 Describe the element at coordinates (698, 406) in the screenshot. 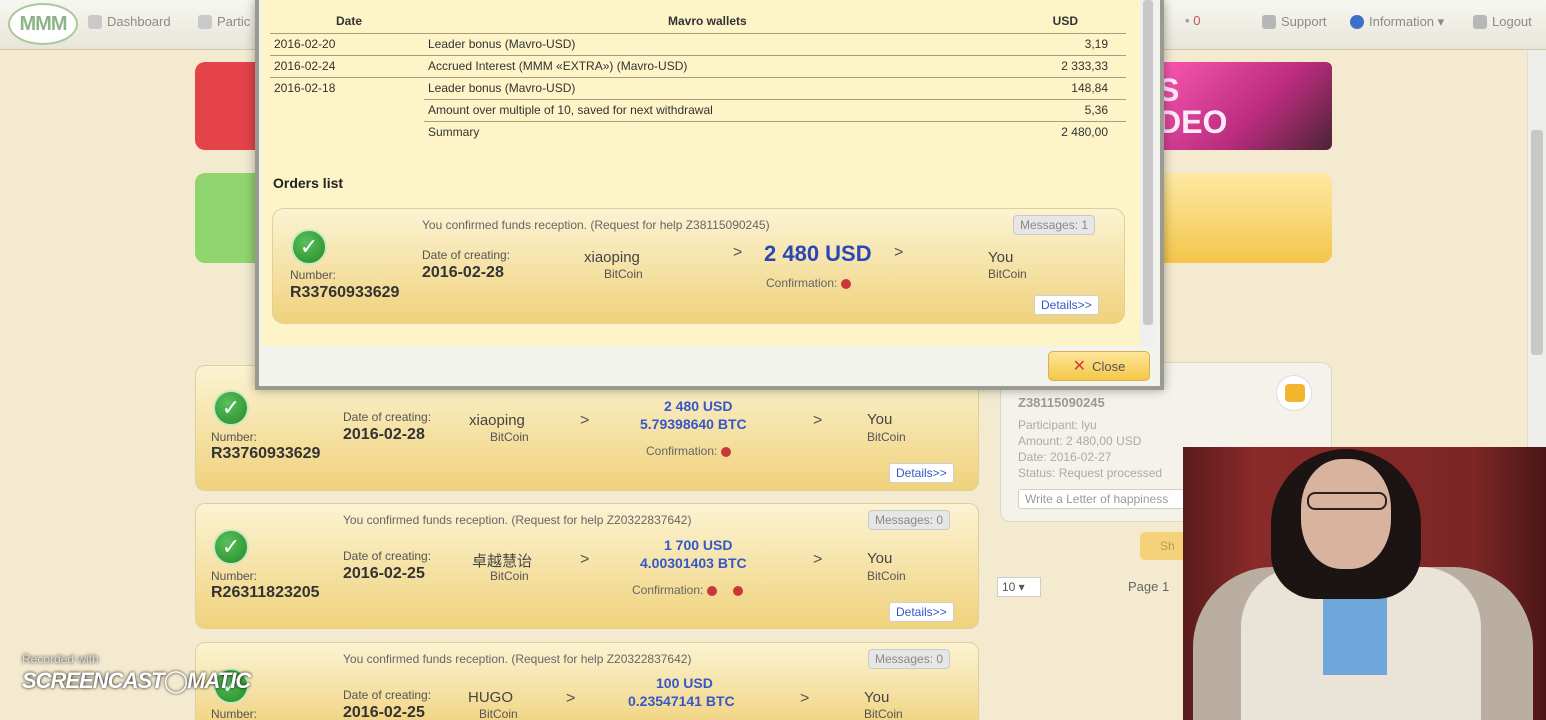

I see `order-usd-amount: 2 480 USD` at that location.